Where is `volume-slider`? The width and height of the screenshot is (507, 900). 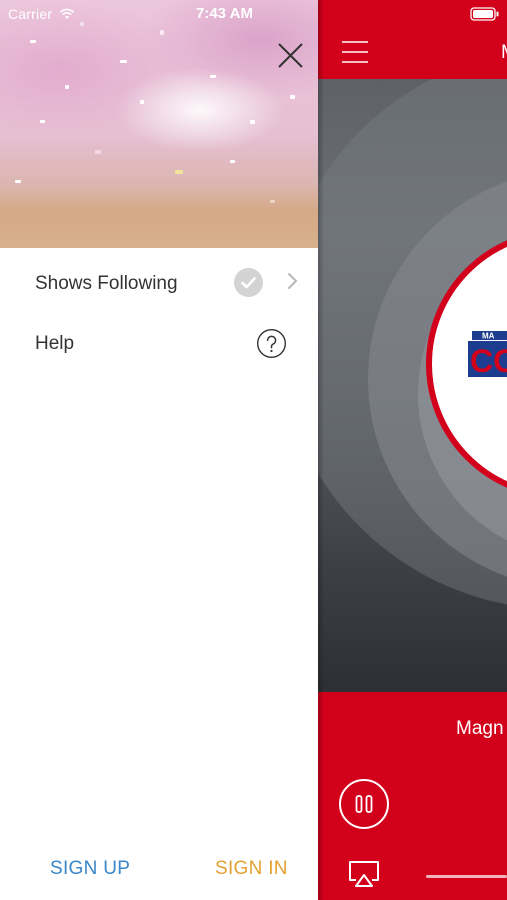
volume-slider is located at coordinates (466, 876).